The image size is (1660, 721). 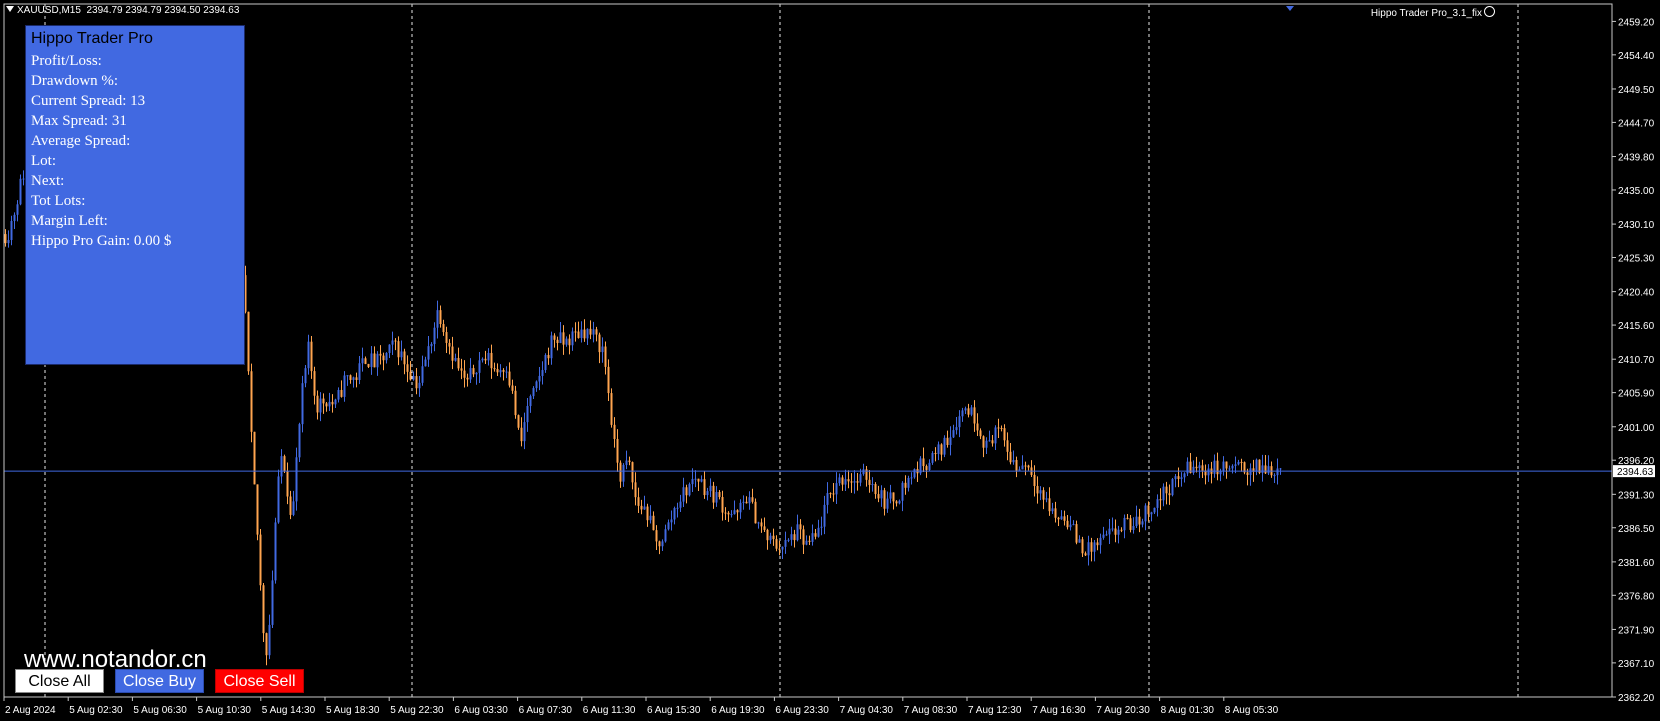 What do you see at coordinates (48, 181) in the screenshot?
I see `next-line: Next:` at bounding box center [48, 181].